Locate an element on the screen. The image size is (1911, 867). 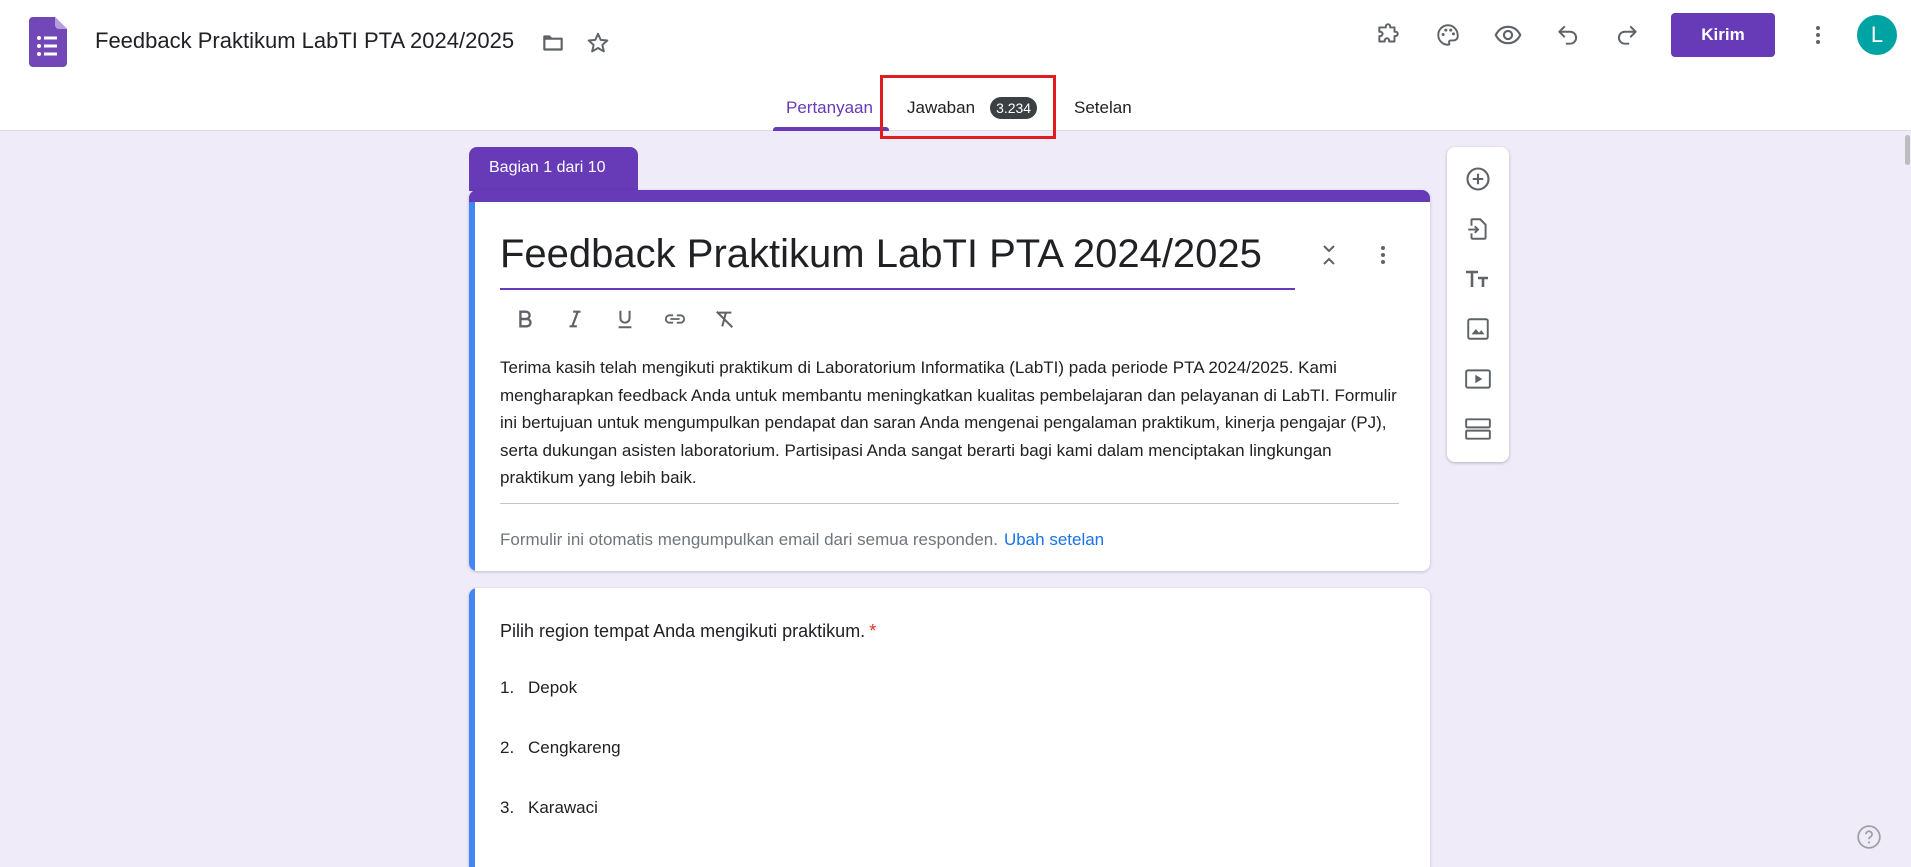
italic-icon is located at coordinates (575, 319).